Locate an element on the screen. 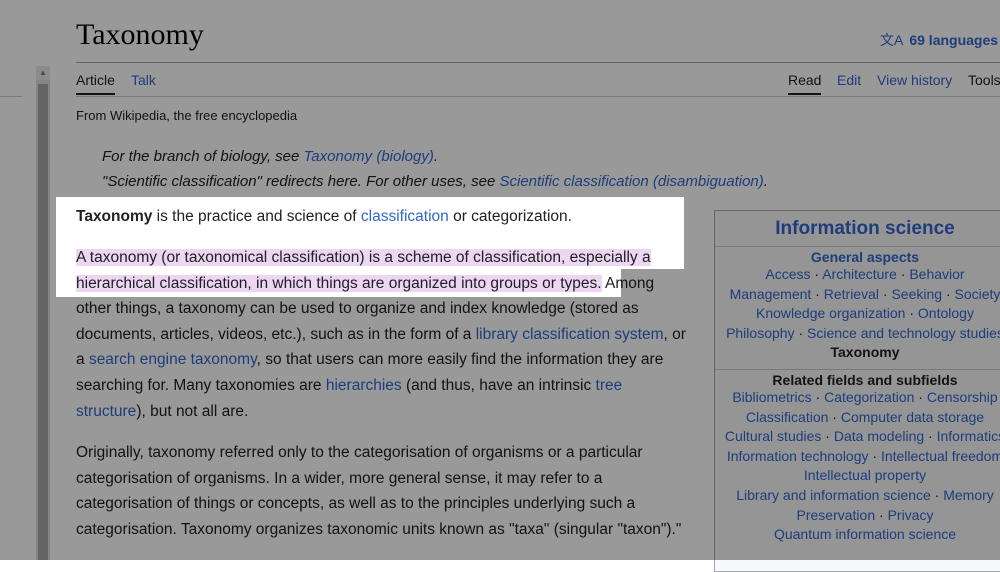  infobox-current-item: Taxonomy is located at coordinates (857, 353).